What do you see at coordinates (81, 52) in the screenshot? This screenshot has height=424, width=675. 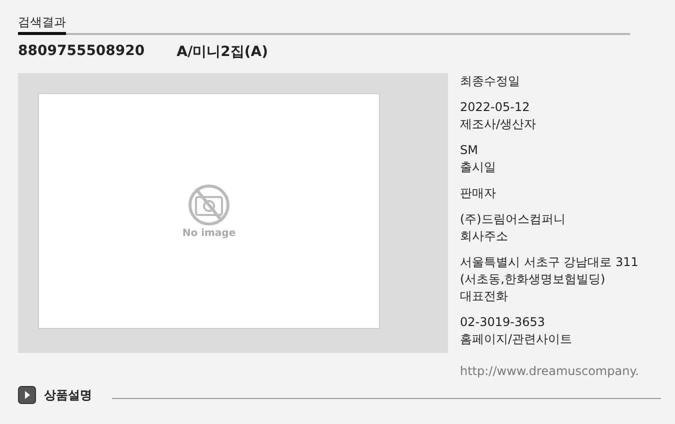 I see `product-barcode: 8809755508920` at bounding box center [81, 52].